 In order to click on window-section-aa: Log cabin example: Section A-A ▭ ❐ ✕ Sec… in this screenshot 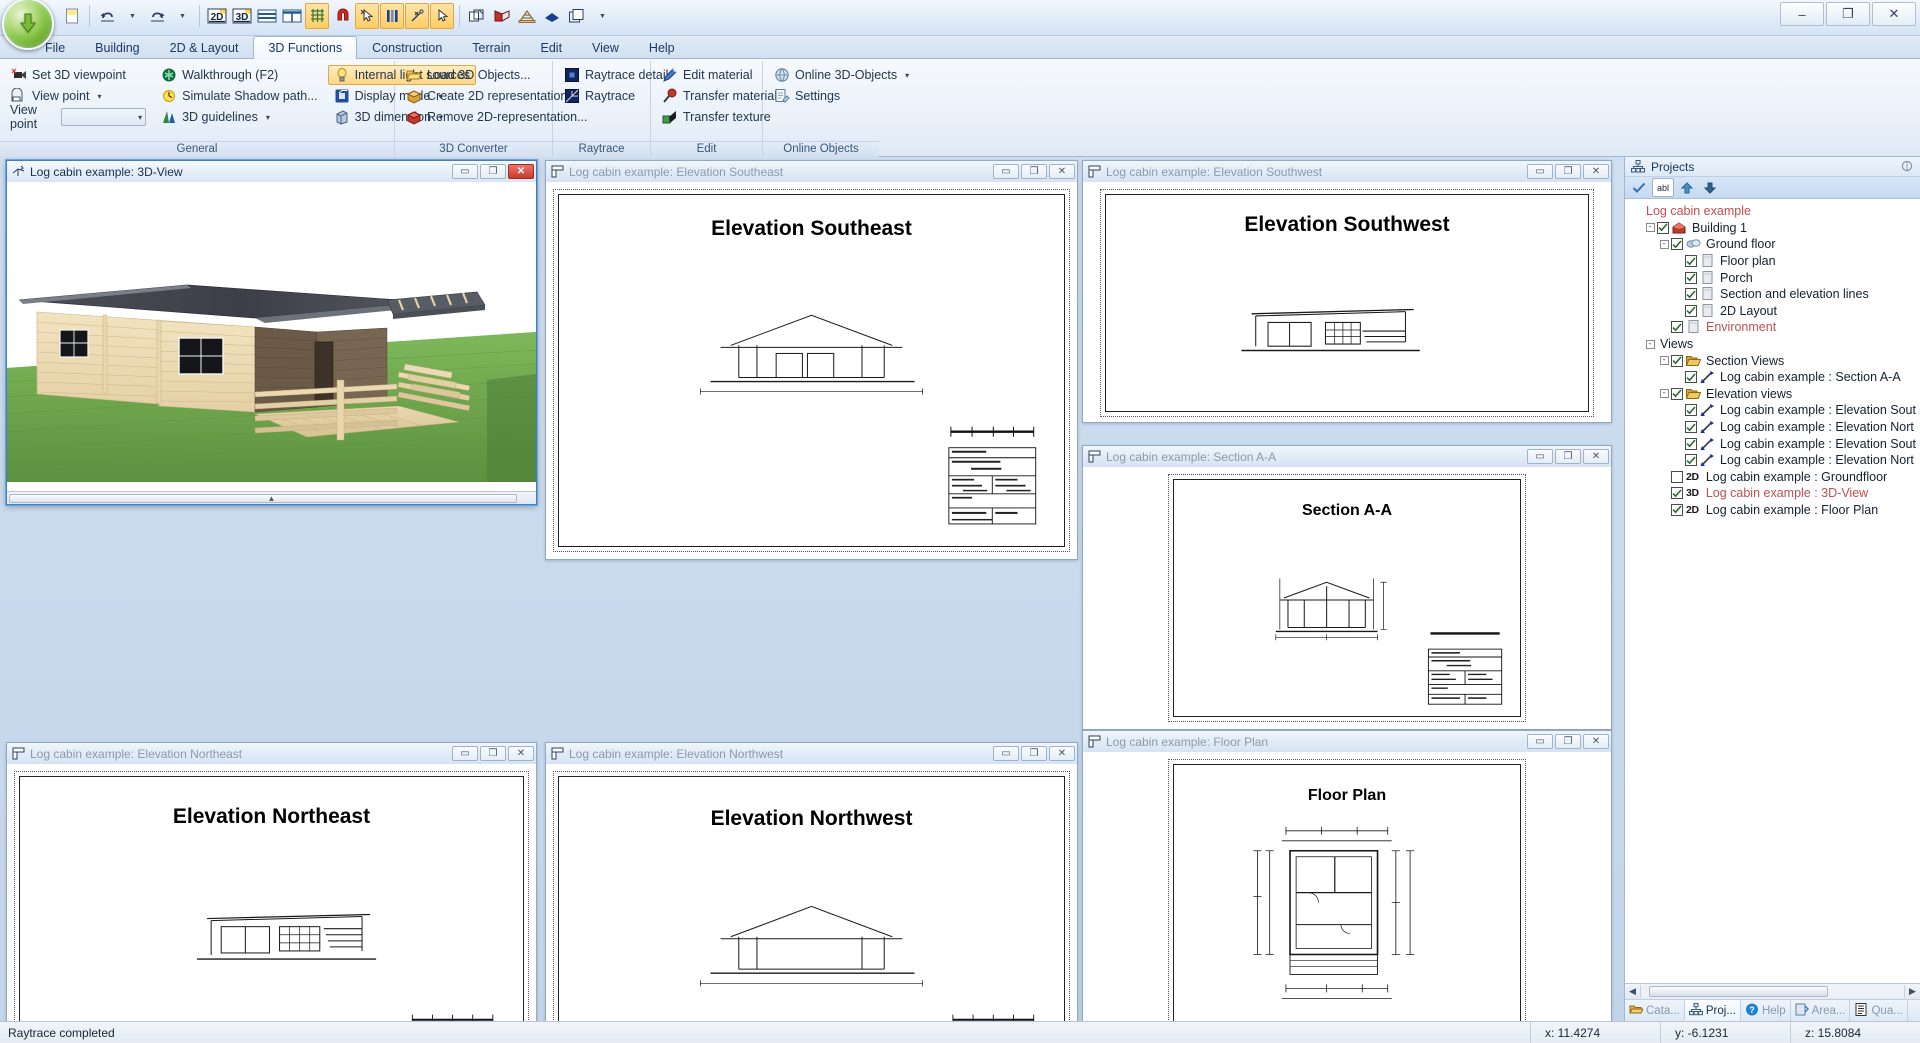, I will do `click(1347, 587)`.